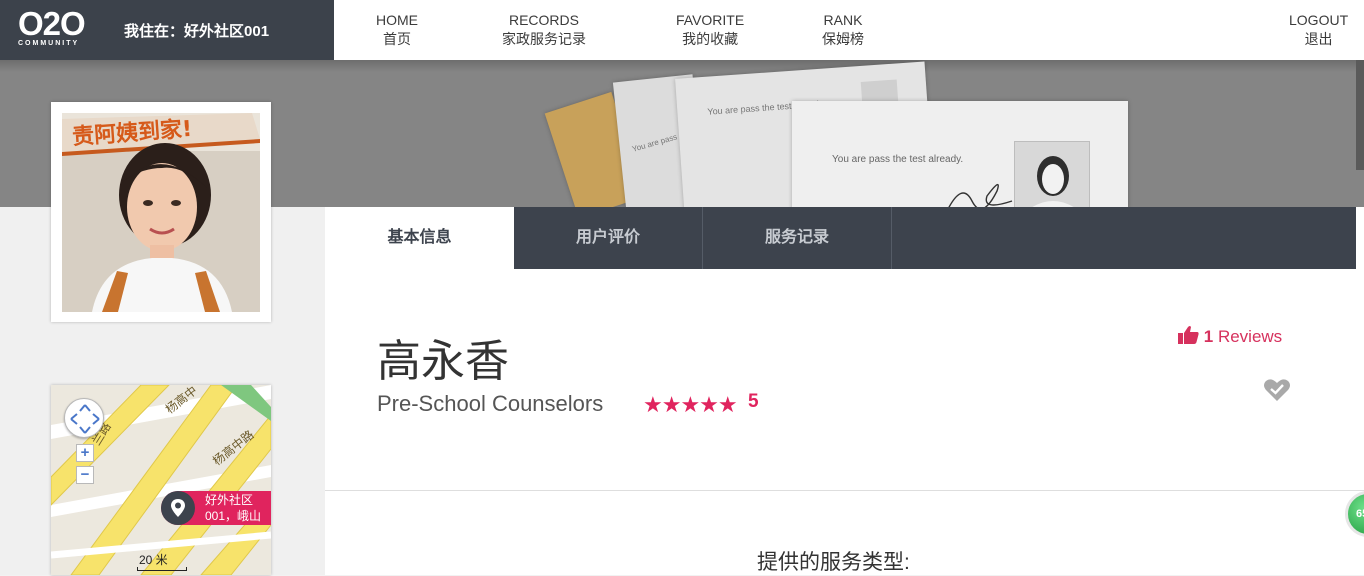 Image resolution: width=1364 pixels, height=576 pixels. I want to click on marker-label: 好外社区 001，峨山, so click(233, 508).